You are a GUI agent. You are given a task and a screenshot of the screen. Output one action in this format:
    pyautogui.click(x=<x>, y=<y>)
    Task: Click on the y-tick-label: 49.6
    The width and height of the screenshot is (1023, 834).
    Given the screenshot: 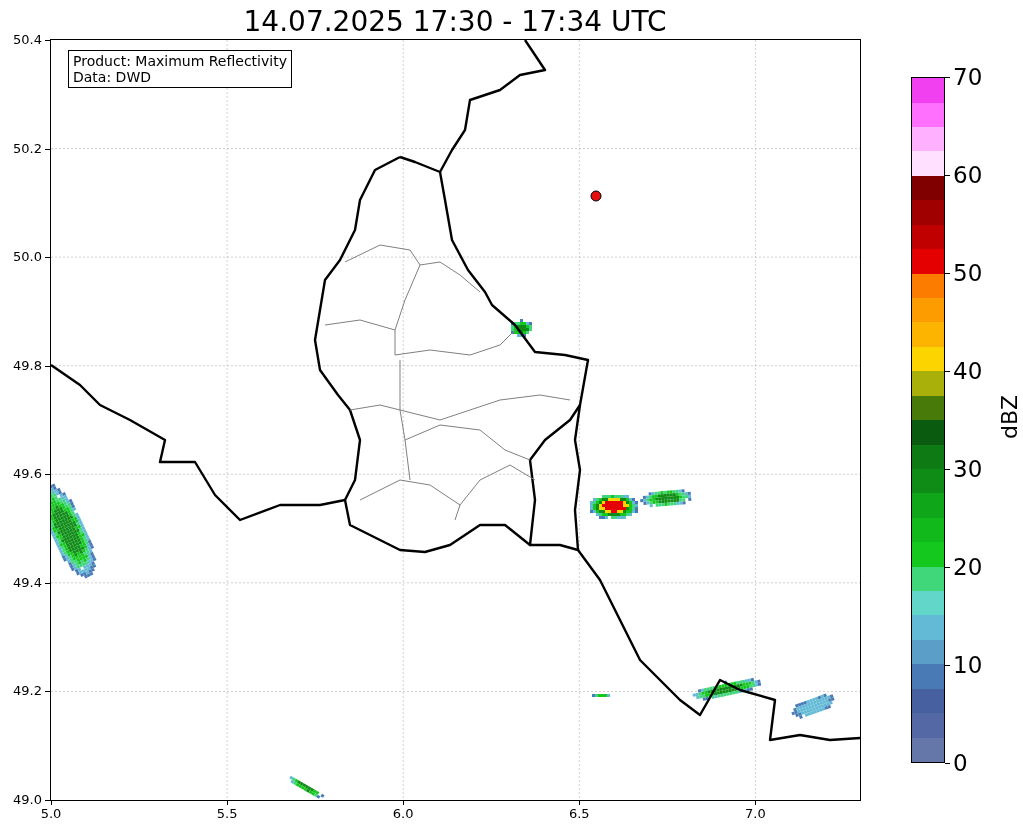 What is the action you would take?
    pyautogui.click(x=27, y=474)
    